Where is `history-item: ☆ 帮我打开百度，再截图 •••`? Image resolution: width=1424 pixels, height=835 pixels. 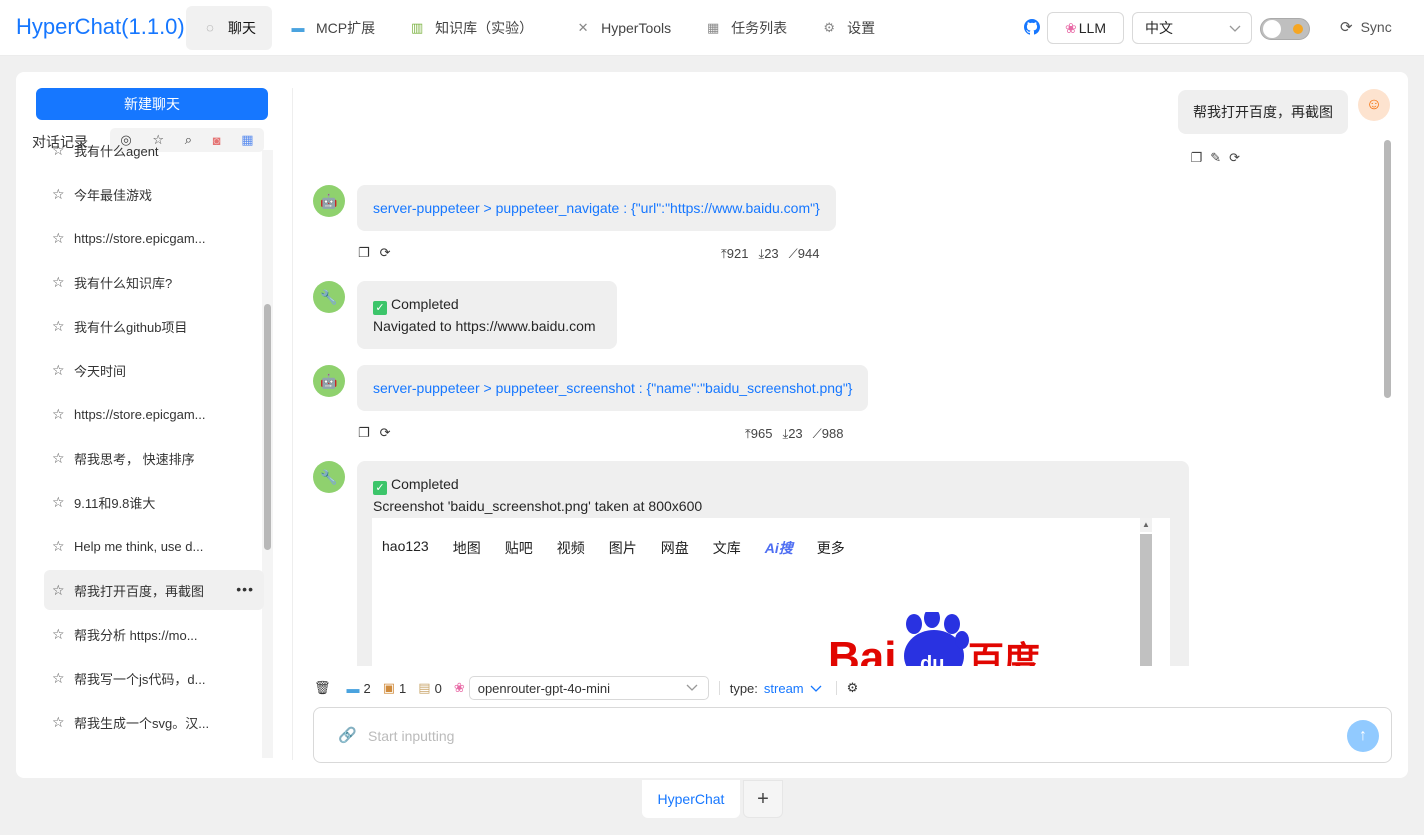
history-item: ☆ 帮我打开百度，再截图 ••• is located at coordinates (154, 590).